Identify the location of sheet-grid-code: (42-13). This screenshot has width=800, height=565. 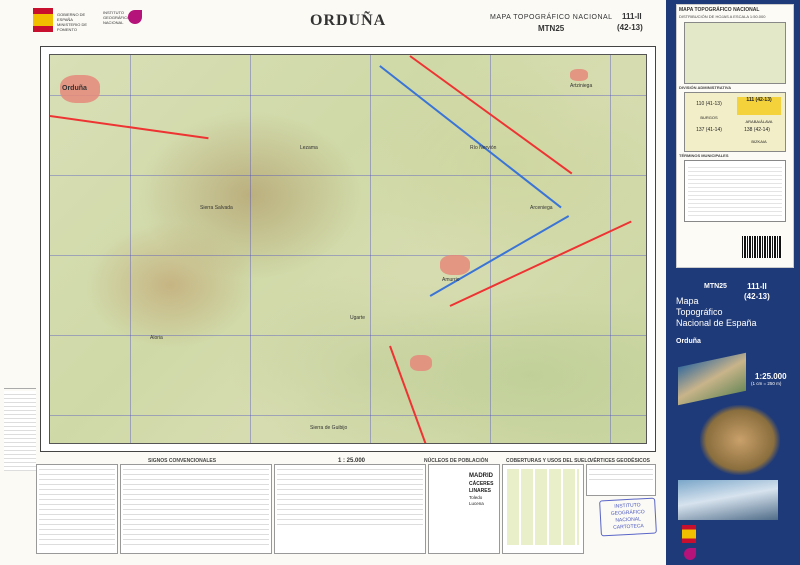
(630, 27).